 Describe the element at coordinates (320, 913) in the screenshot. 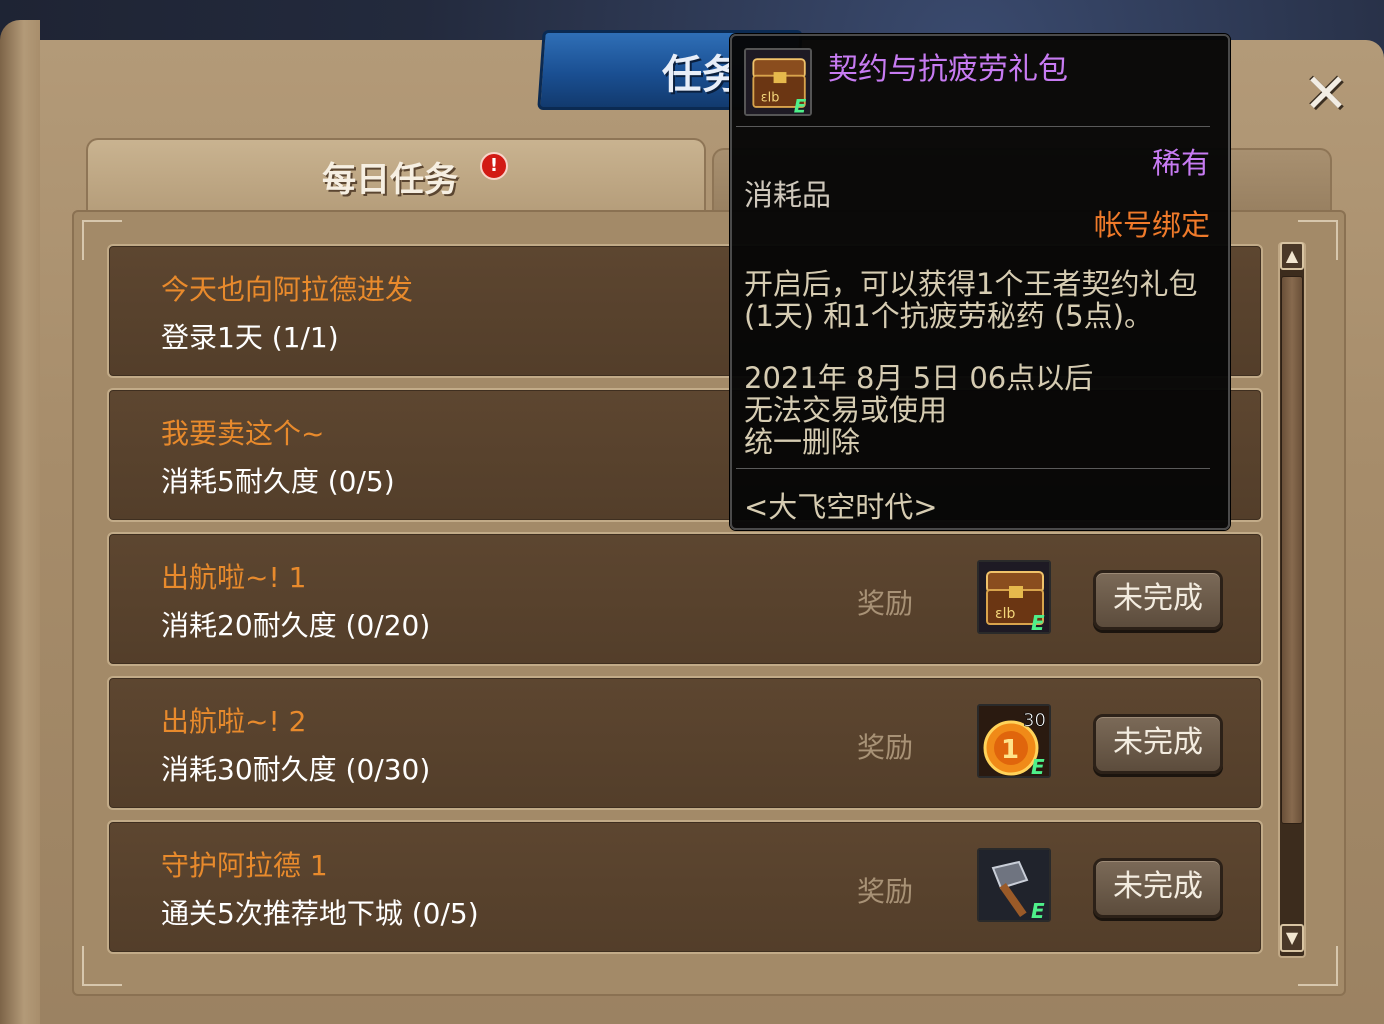

I see `task-progress: 通关5次推荐地下城 (0/5)` at that location.